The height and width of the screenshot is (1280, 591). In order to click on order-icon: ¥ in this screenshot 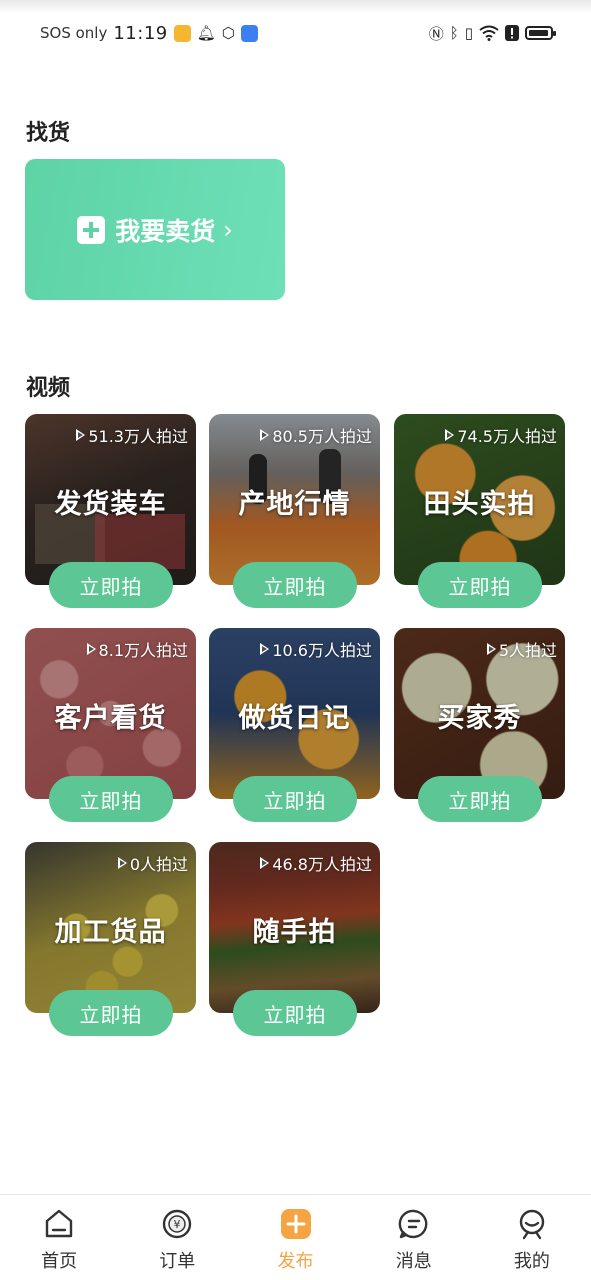, I will do `click(177, 1224)`.